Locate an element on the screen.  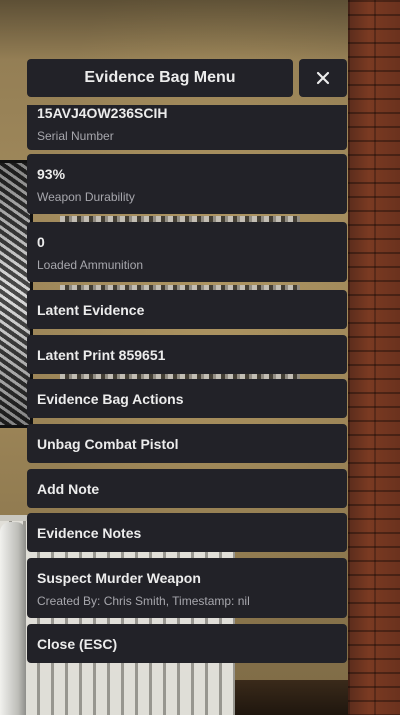
menu-item-description: Loaded Ammunition is located at coordinates (90, 265).